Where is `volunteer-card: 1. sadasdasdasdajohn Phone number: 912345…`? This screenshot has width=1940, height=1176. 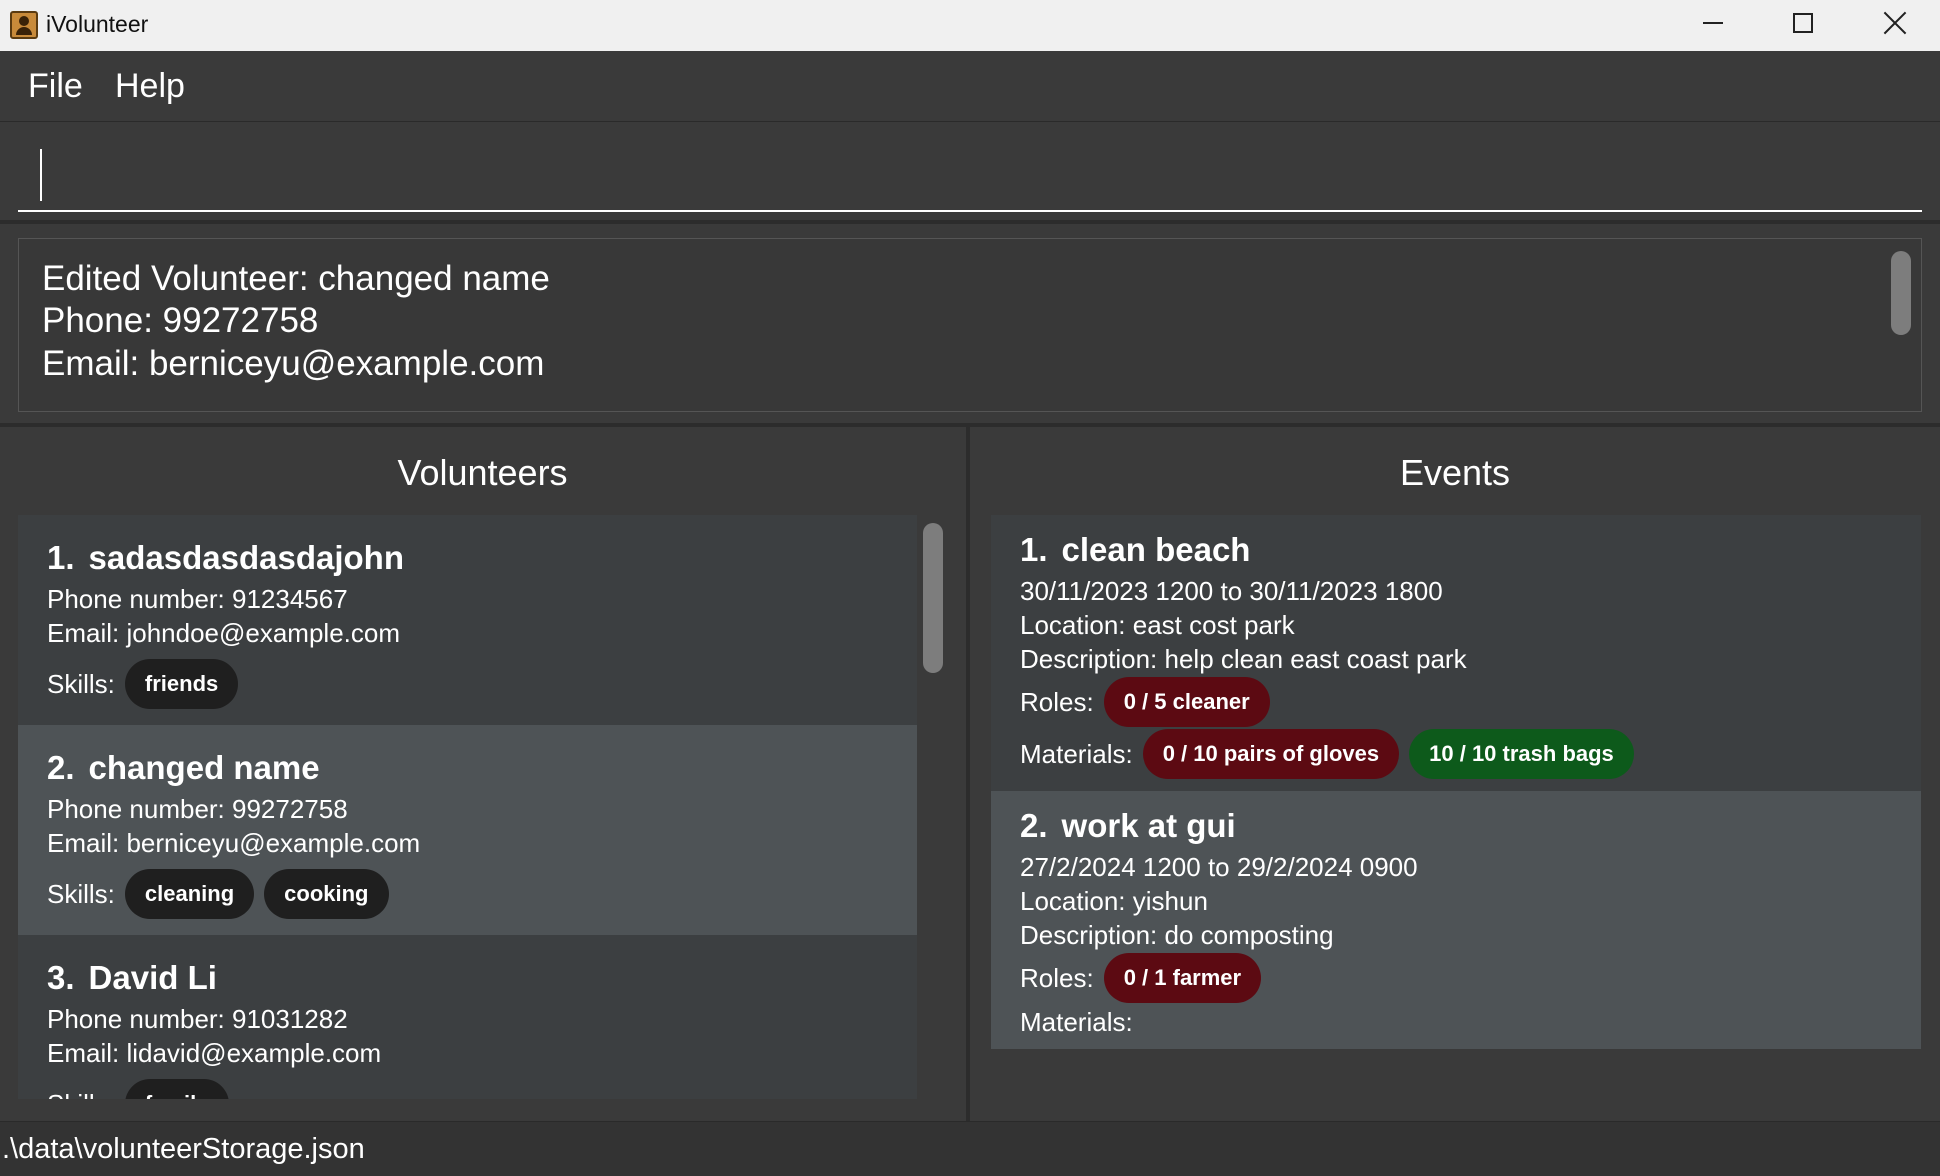
volunteer-card: 1. sadasdasdasdajohn Phone number: 912345… is located at coordinates (467, 620).